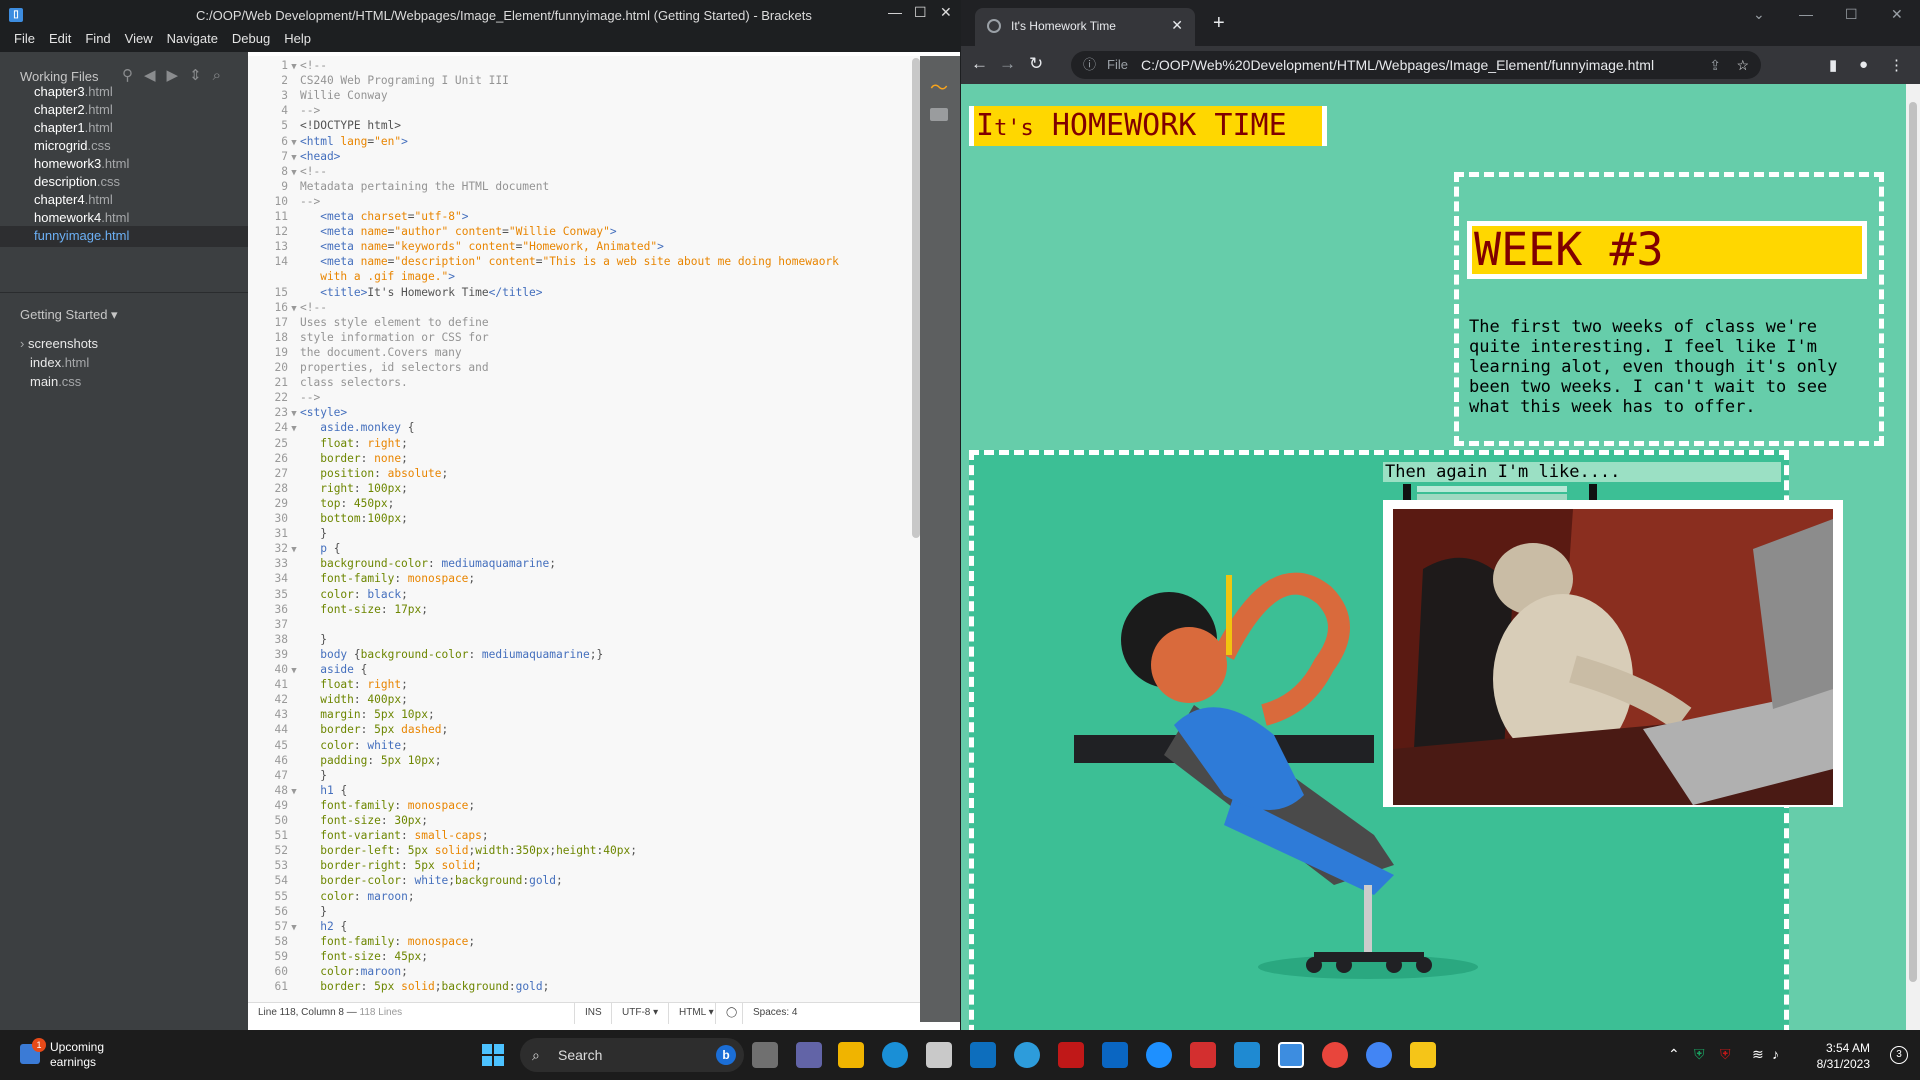  What do you see at coordinates (65, 181) in the screenshot?
I see `working-file-name: description` at bounding box center [65, 181].